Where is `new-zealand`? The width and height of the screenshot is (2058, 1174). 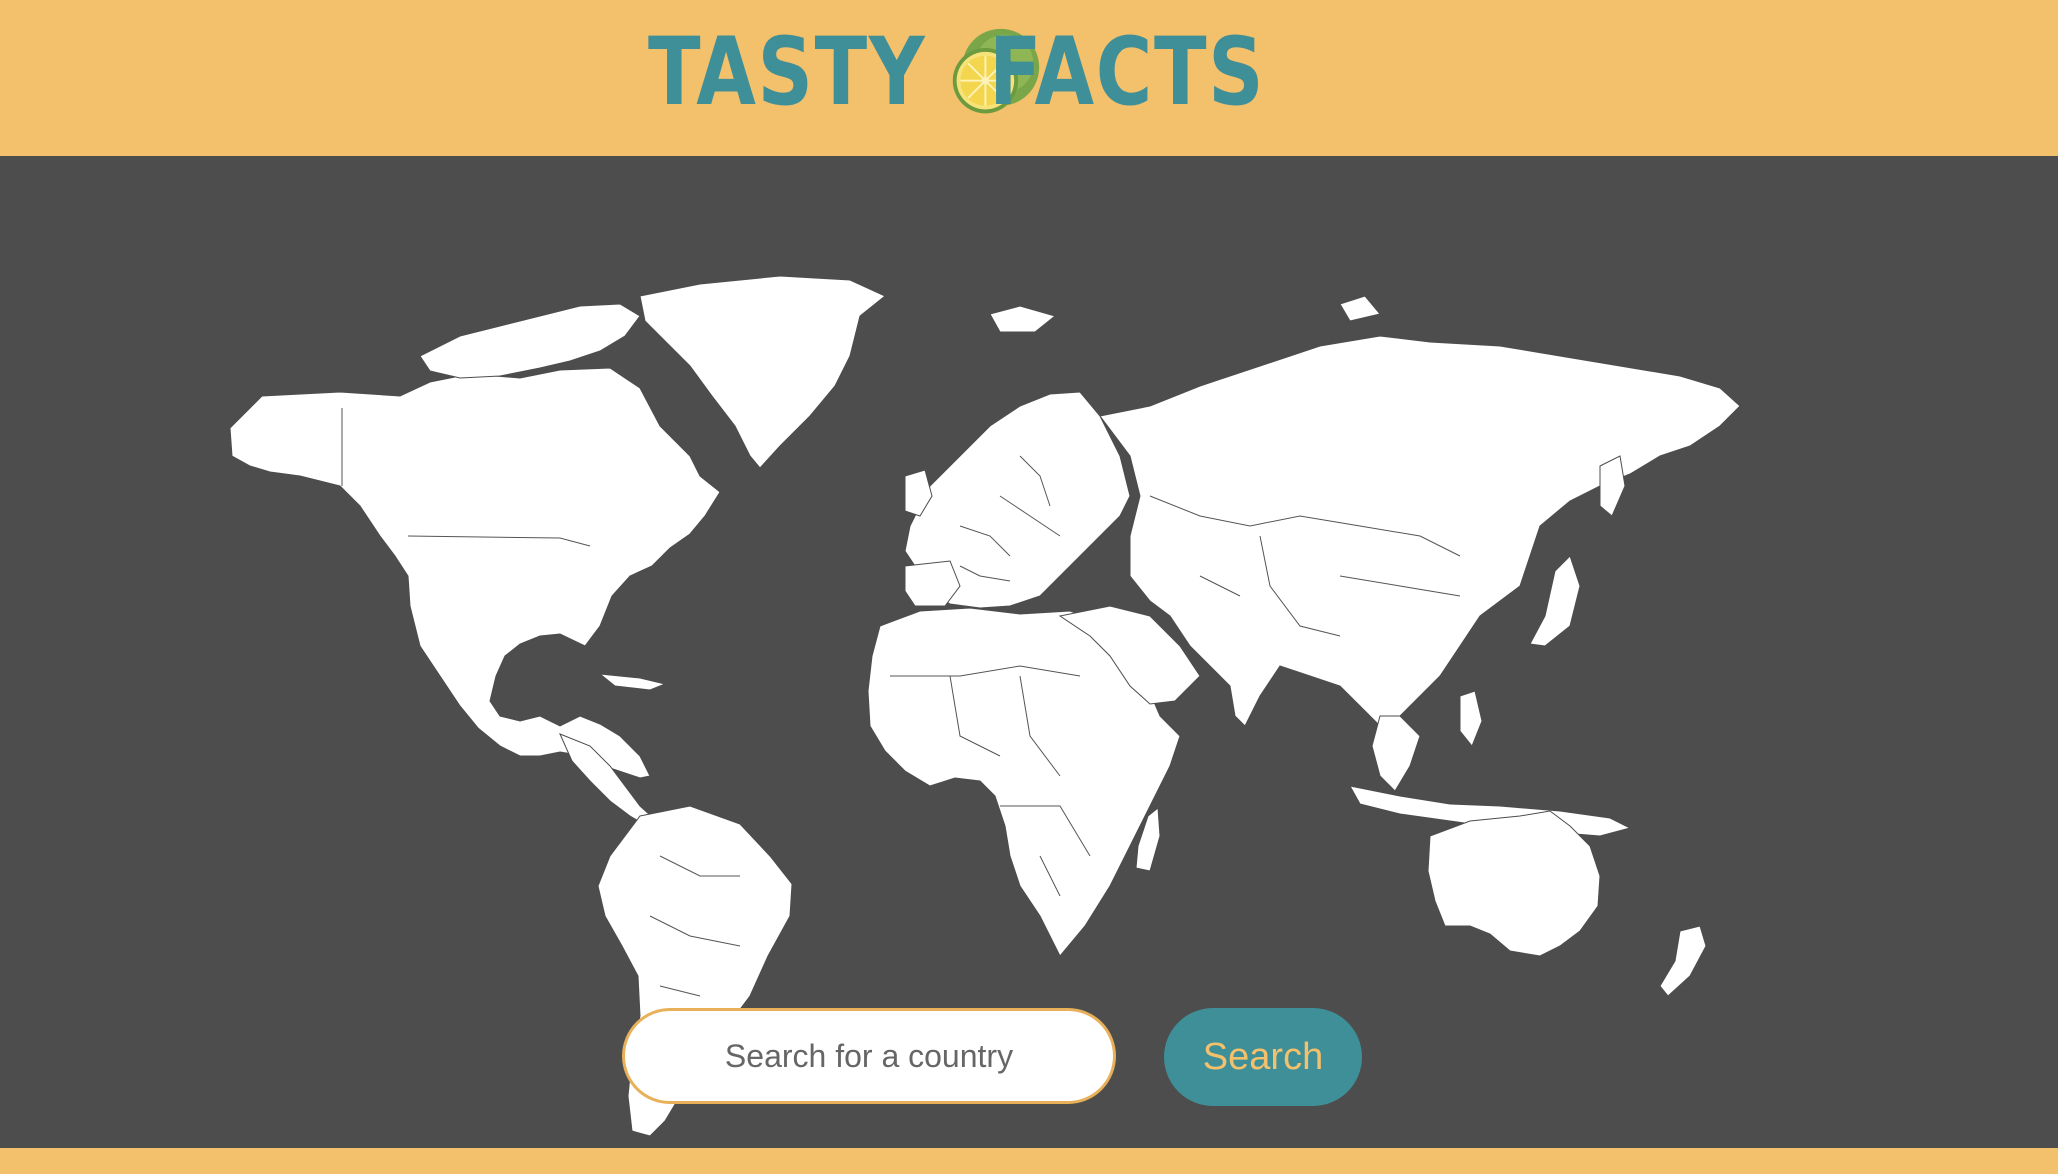
new-zealand is located at coordinates (1683, 961).